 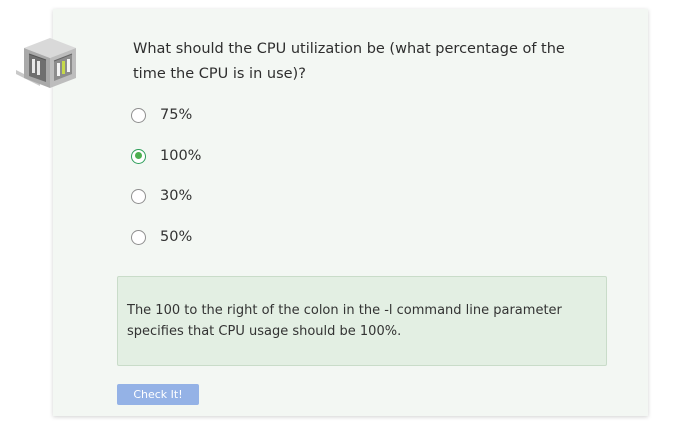 What do you see at coordinates (176, 196) in the screenshot?
I see `option-label: 30%` at bounding box center [176, 196].